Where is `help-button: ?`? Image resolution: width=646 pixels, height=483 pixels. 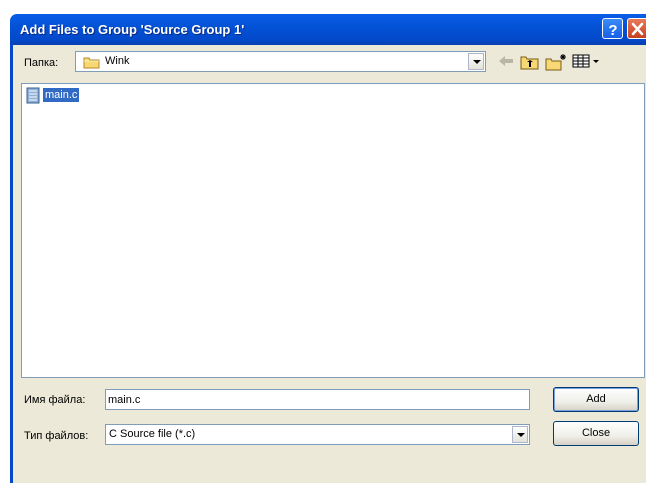
help-button: ? is located at coordinates (612, 28).